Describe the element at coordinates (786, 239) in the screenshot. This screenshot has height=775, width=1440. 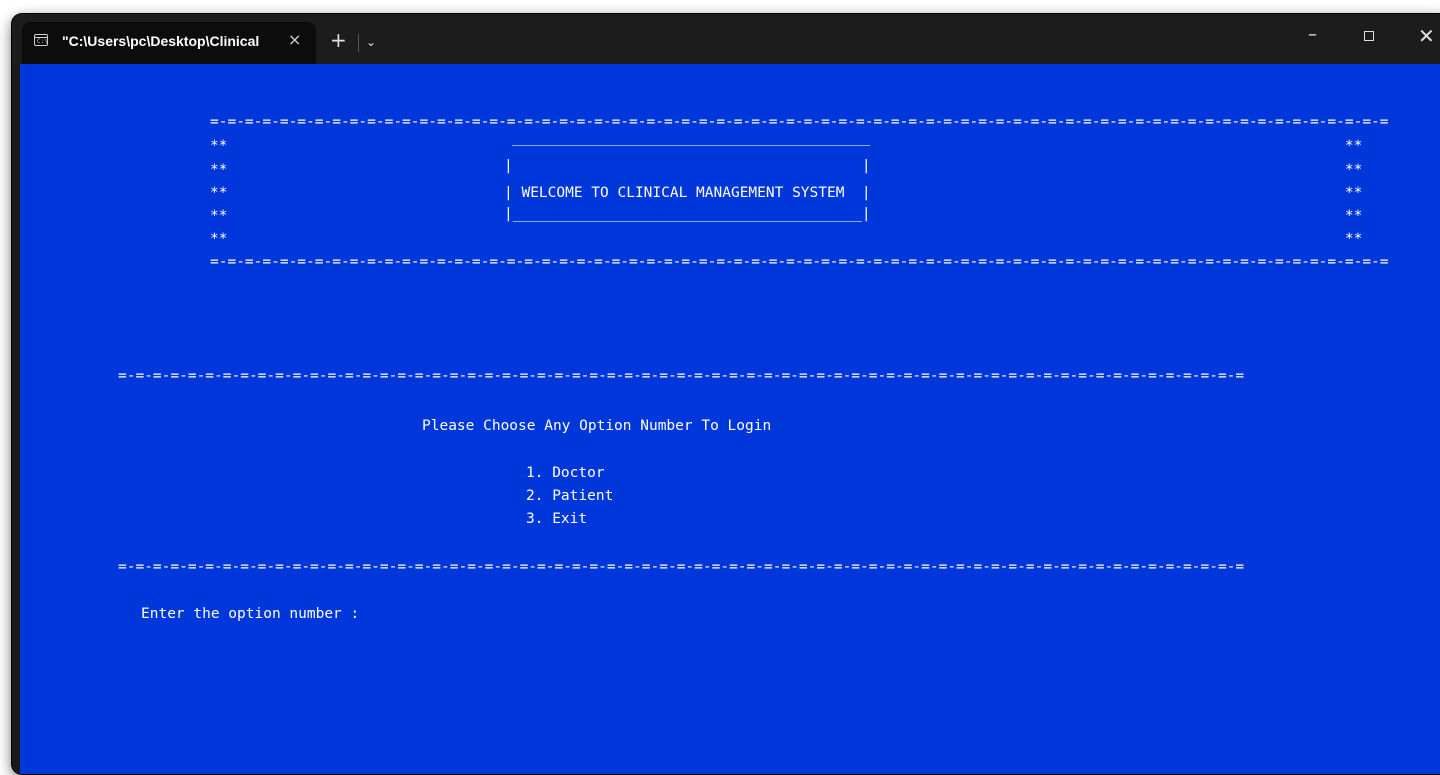
I see `banner-row-5: ** **` at that location.